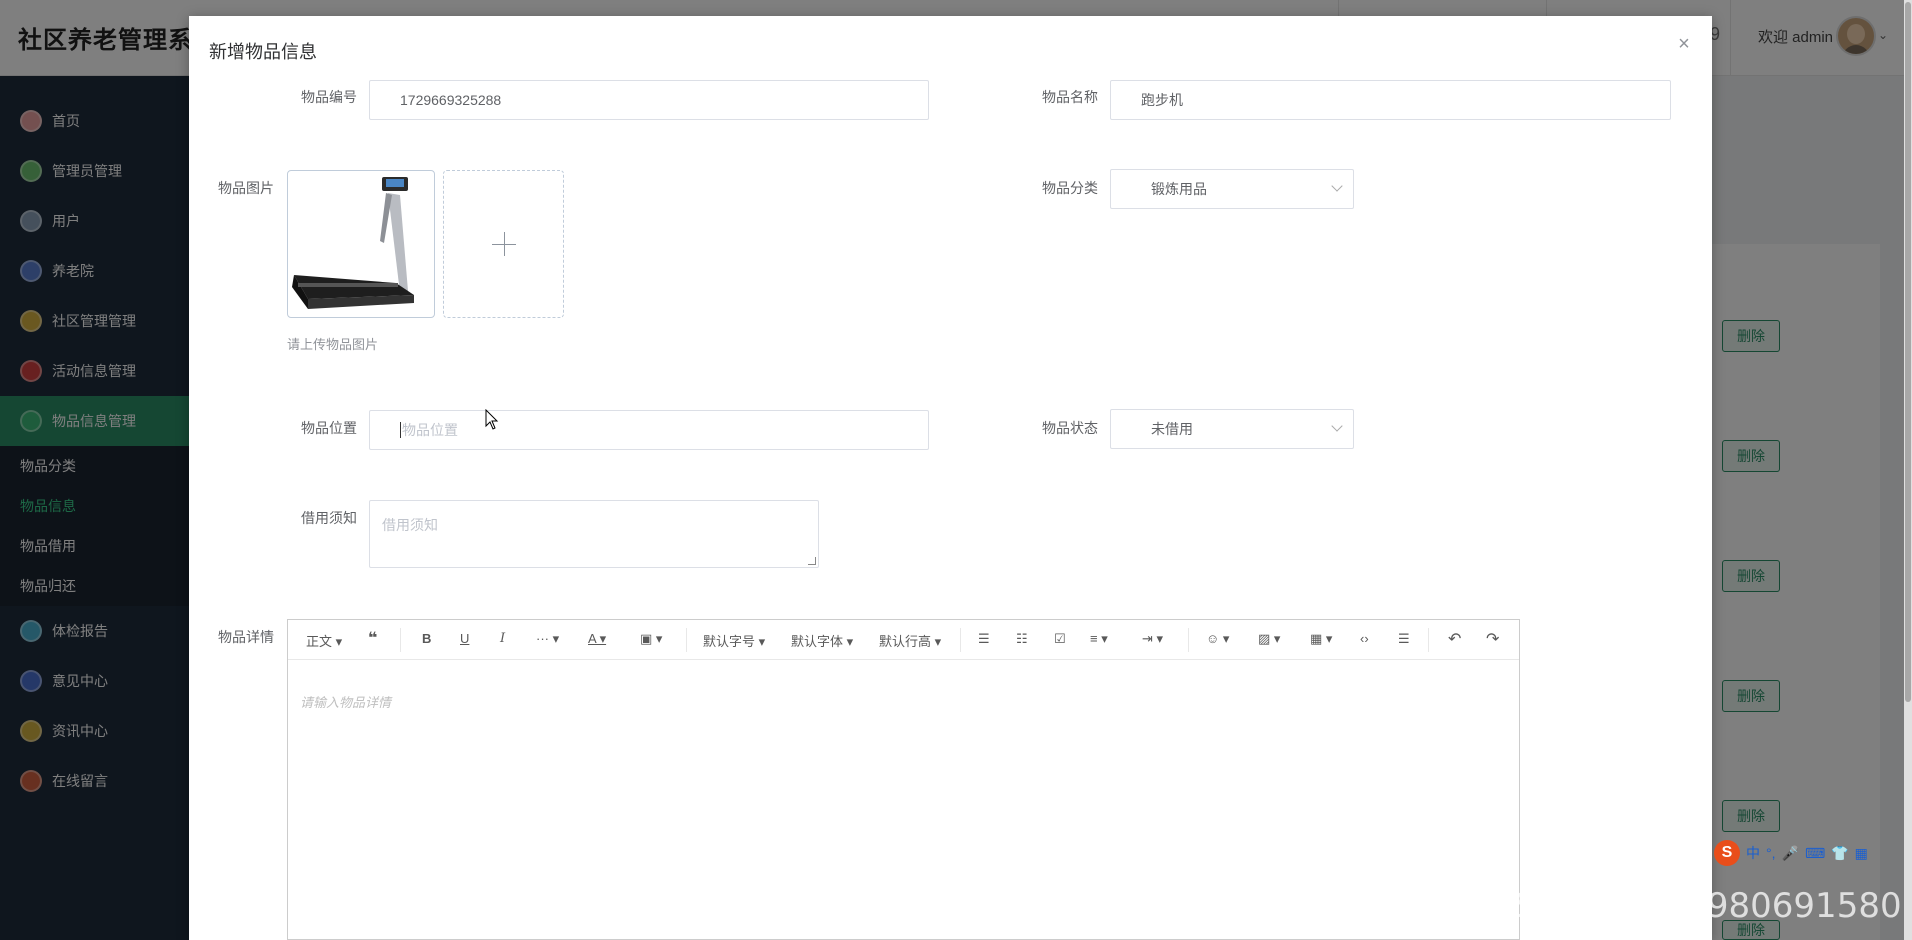 The height and width of the screenshot is (940, 1912). What do you see at coordinates (817, 641) in the screenshot?
I see `font-family-label: 默认字体` at bounding box center [817, 641].